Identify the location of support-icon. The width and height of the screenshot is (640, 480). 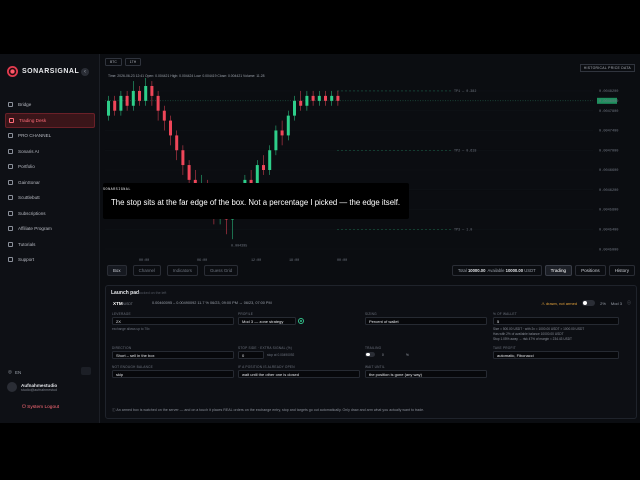
(10, 260).